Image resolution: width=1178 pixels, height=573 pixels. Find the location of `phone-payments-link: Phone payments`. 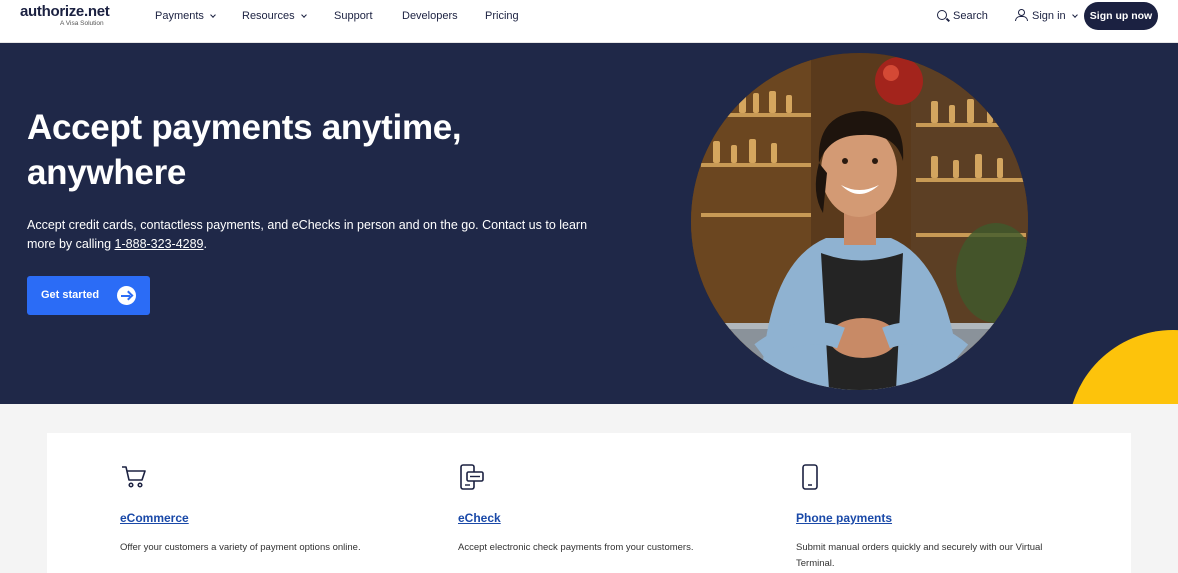

phone-payments-link: Phone payments is located at coordinates (844, 518).